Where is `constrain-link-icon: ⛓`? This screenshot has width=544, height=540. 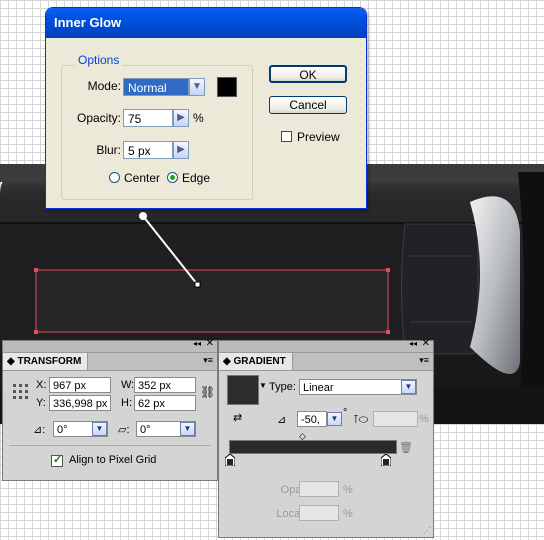 constrain-link-icon: ⛓ is located at coordinates (207, 392).